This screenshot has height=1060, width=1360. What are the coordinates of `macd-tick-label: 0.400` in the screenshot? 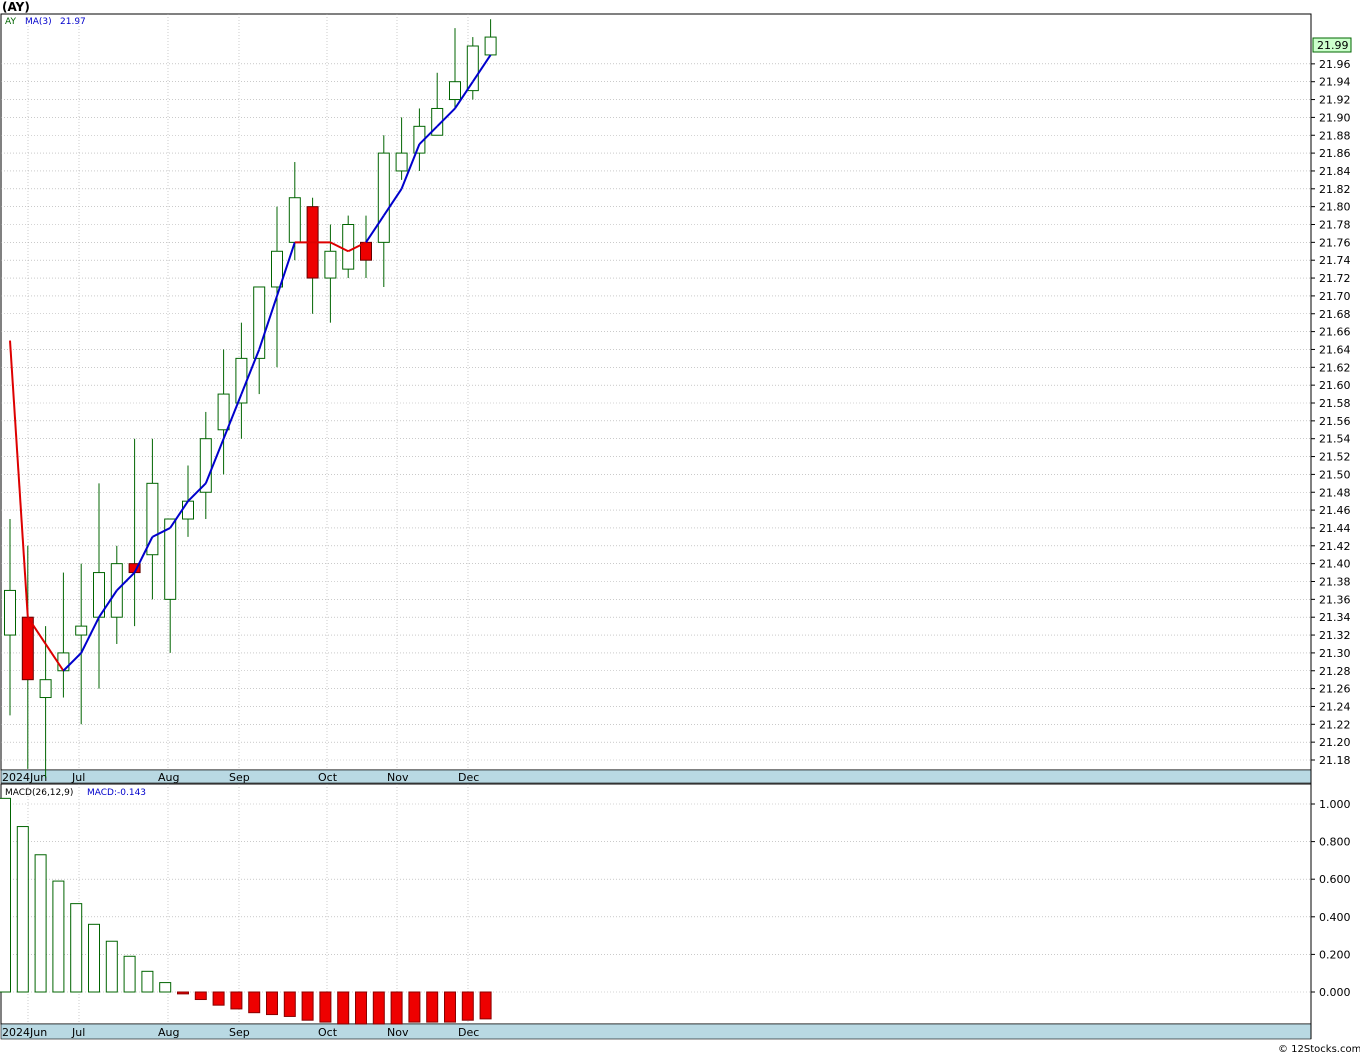 It's located at (1335, 917).